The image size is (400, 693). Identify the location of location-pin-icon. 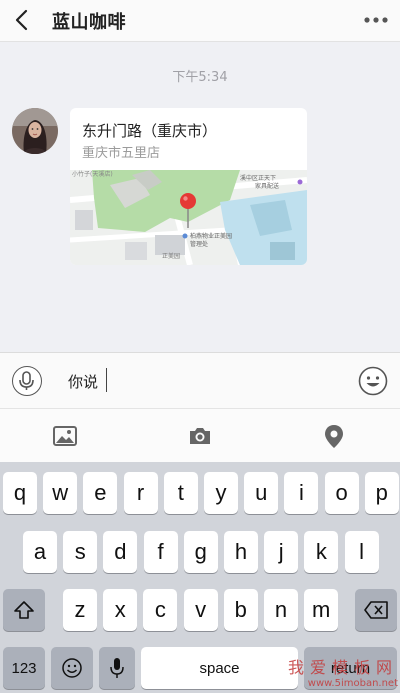
(334, 436).